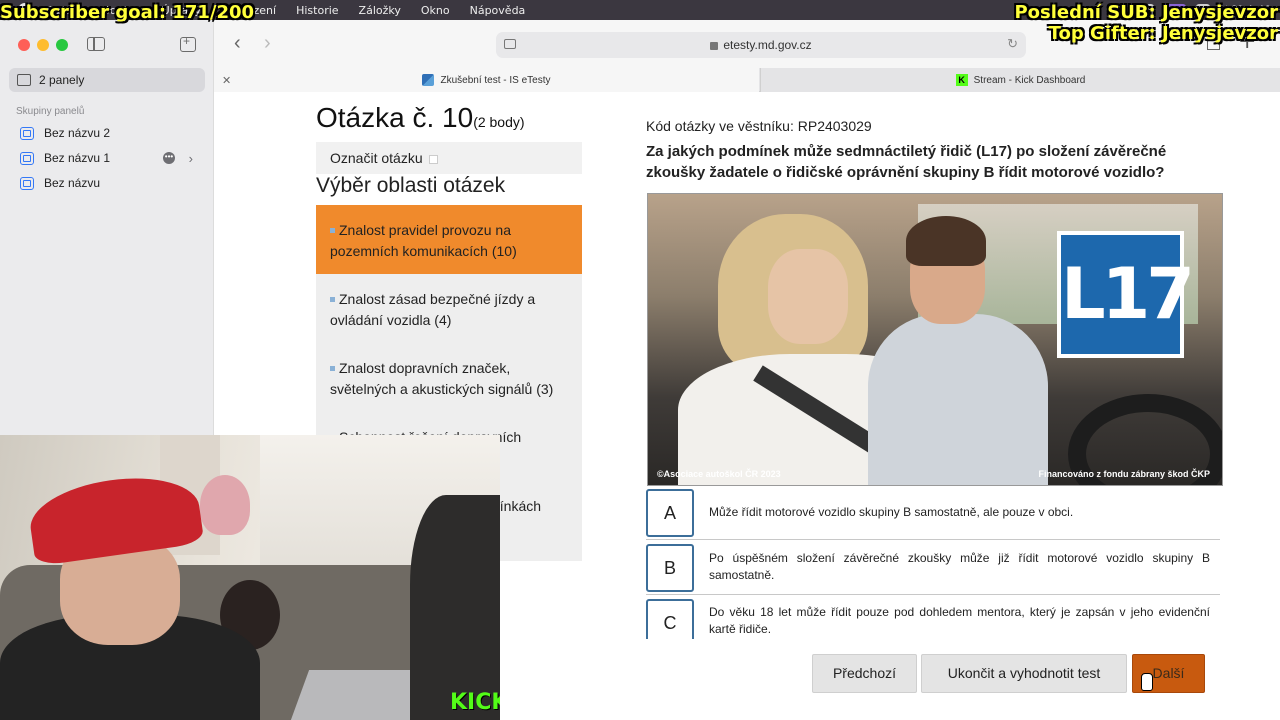  What do you see at coordinates (495, 80) in the screenshot?
I see `tab-title: Zkušební test - IS eTesty` at bounding box center [495, 80].